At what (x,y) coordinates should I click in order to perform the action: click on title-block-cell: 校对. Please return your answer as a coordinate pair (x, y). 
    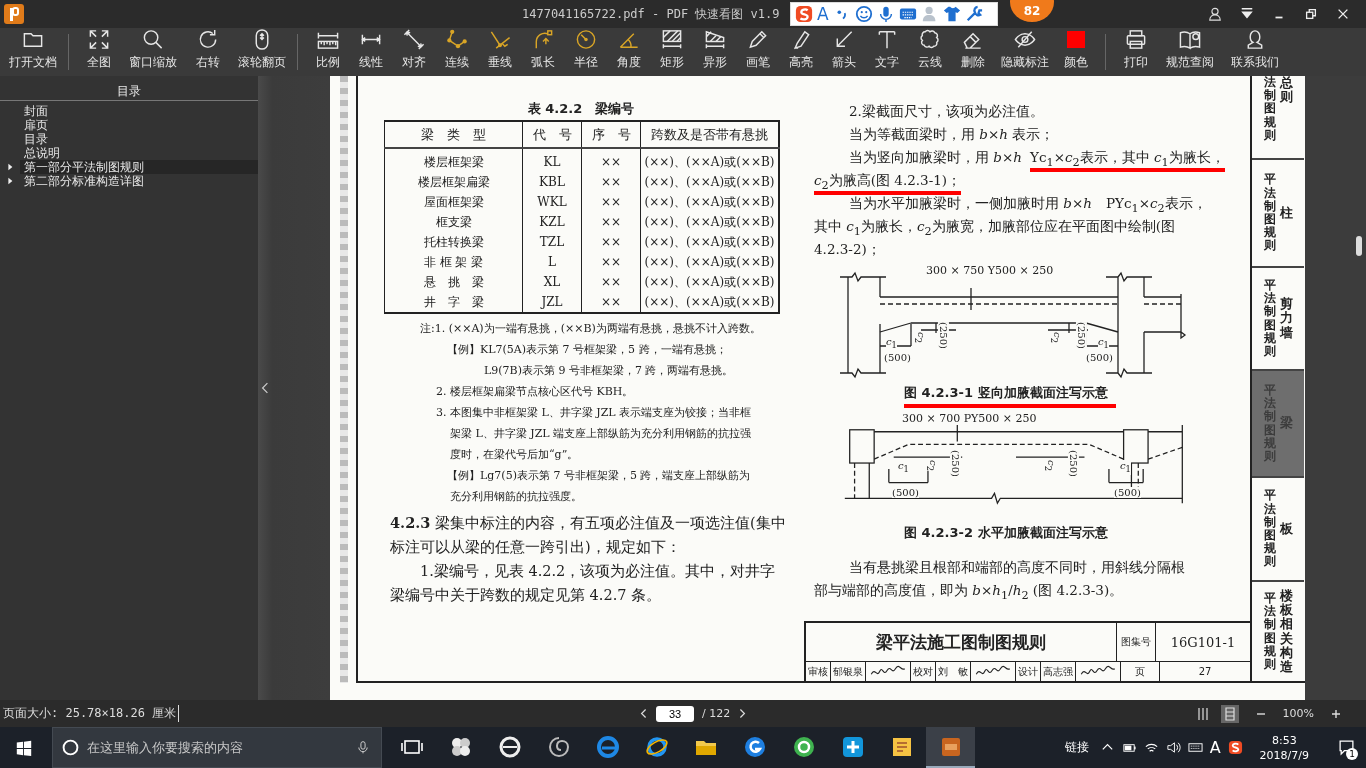
    Looking at the image, I should click on (923, 671).